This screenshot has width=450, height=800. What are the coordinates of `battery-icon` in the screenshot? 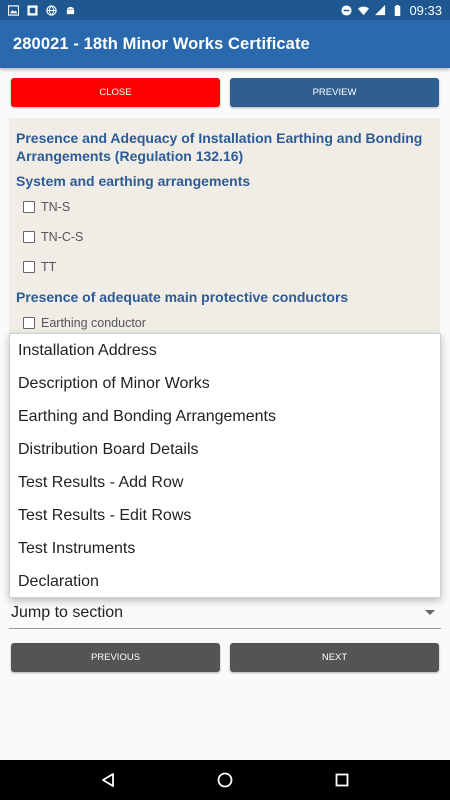 It's located at (398, 10).